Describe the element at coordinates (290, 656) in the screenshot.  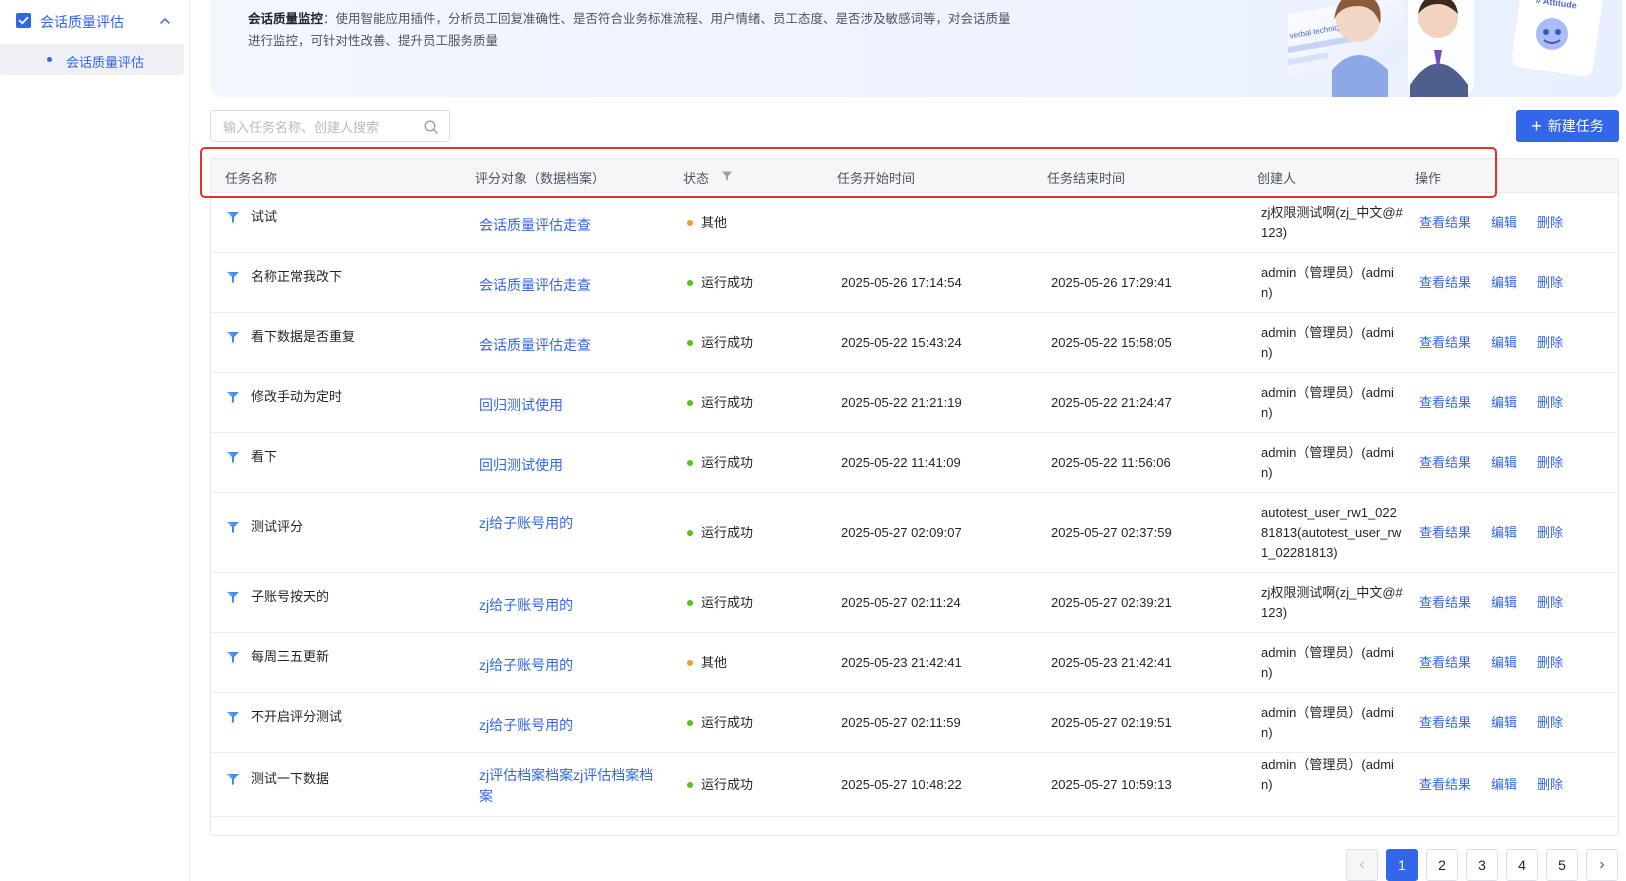
I see `task-name: 每周三五更新` at that location.